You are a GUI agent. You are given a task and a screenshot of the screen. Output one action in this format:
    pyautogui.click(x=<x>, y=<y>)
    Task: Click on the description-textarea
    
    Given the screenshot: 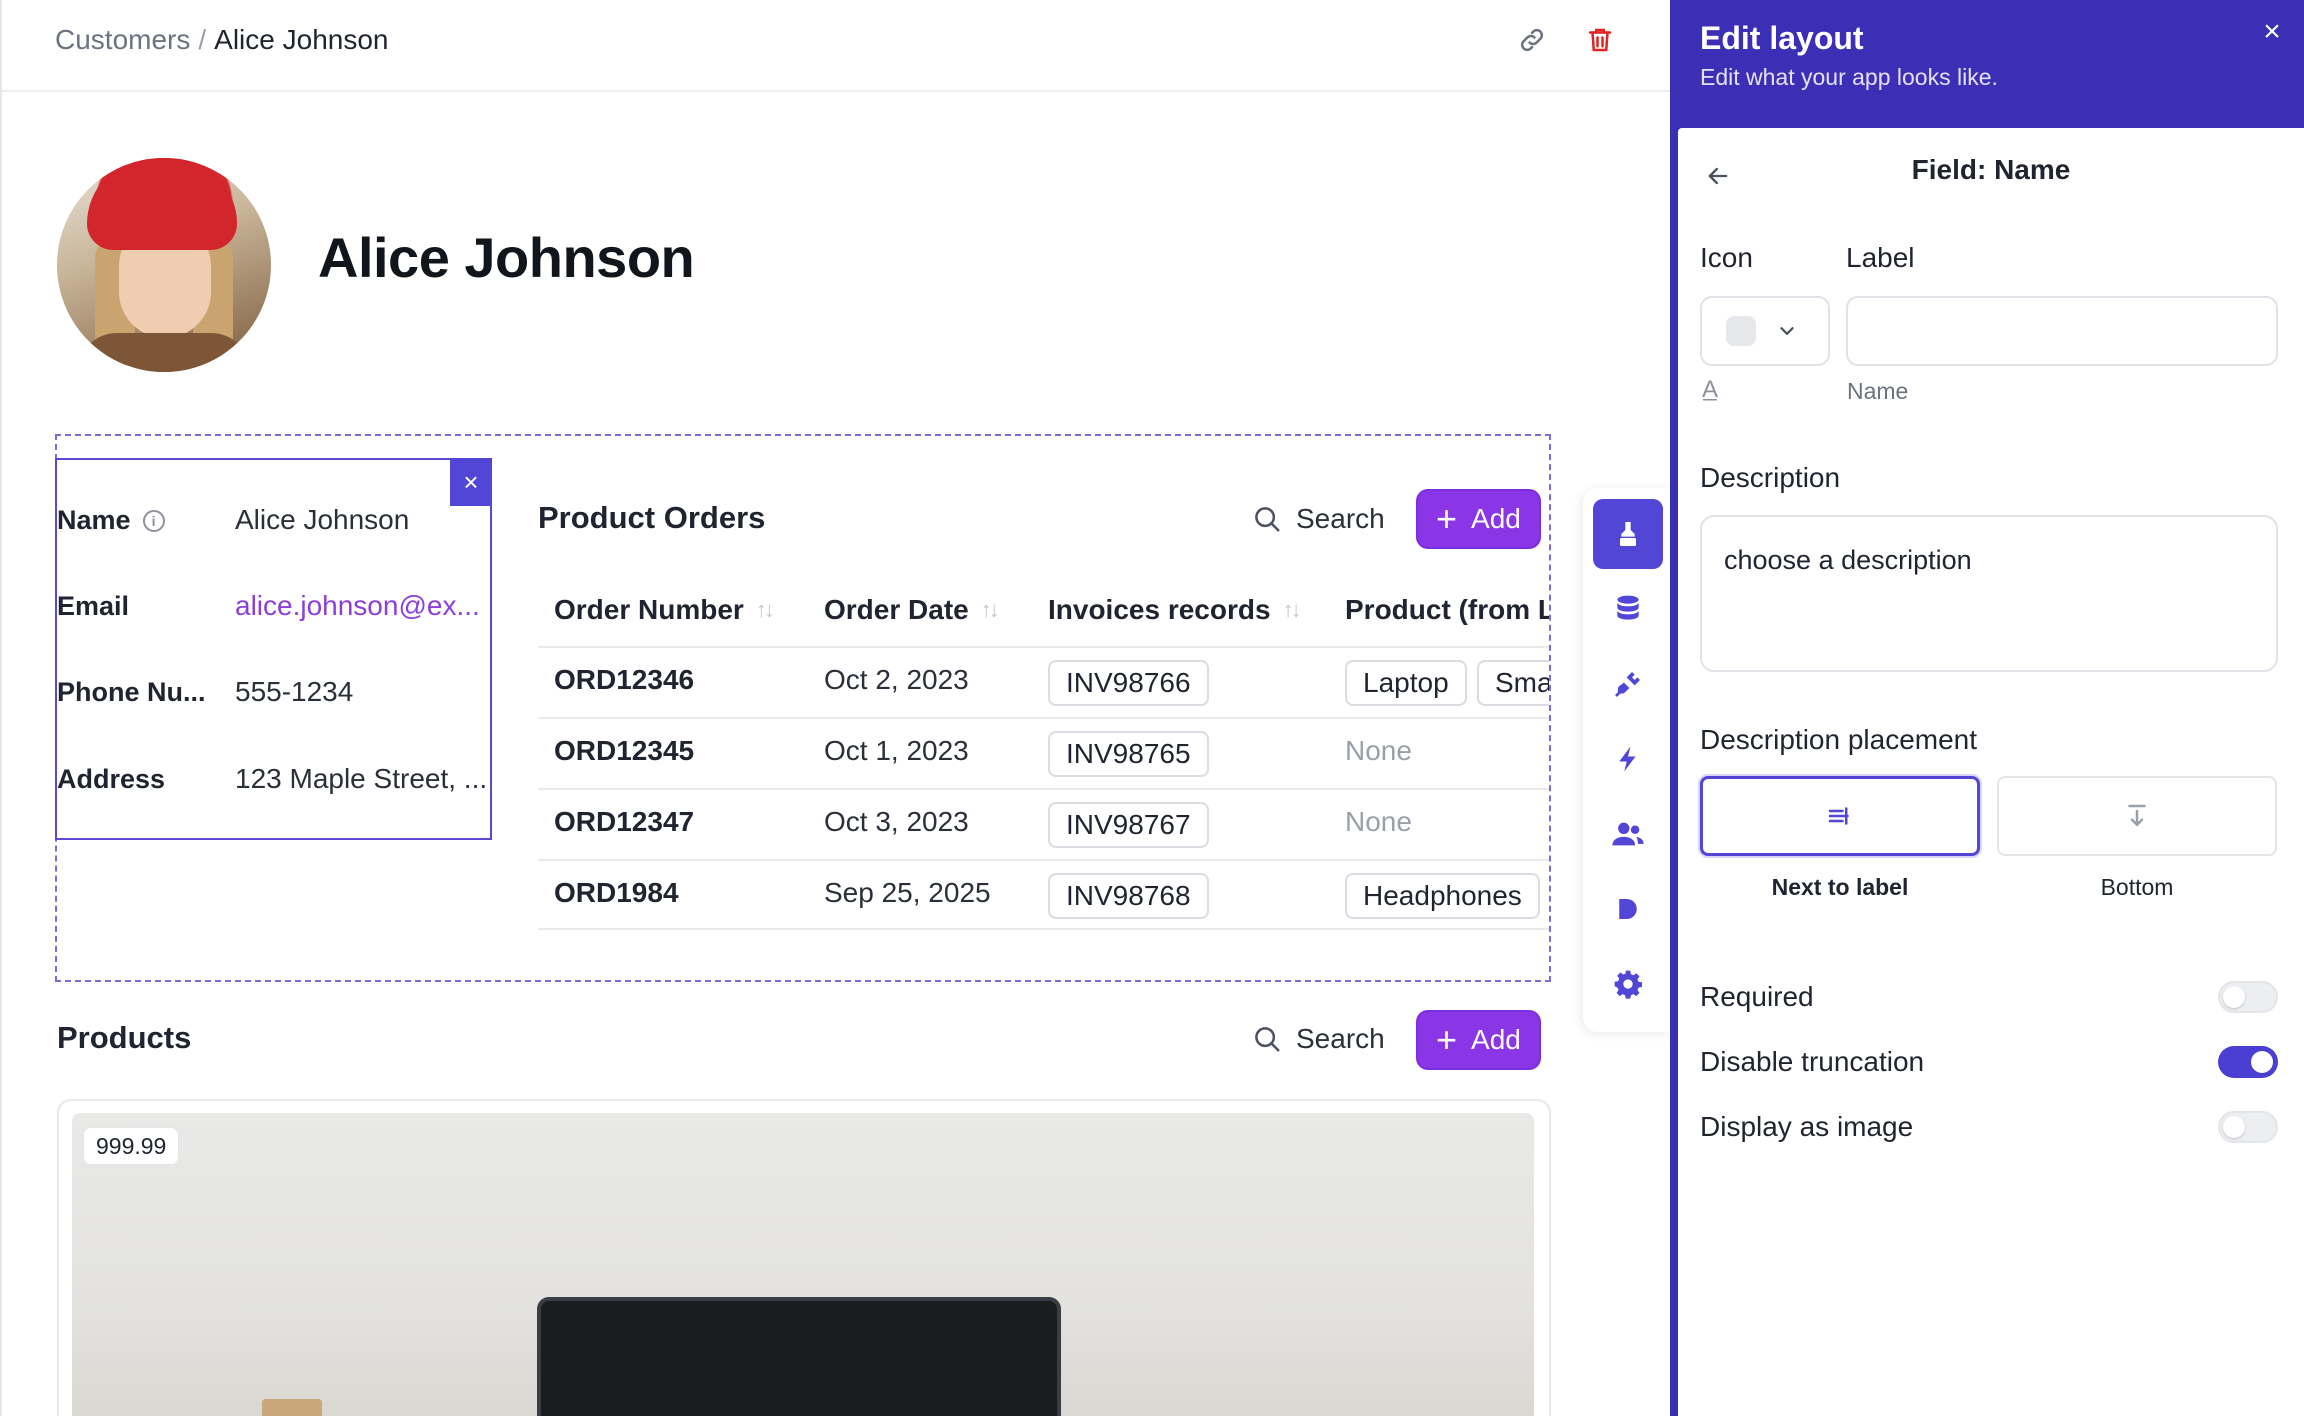 What is the action you would take?
    pyautogui.click(x=1989, y=593)
    